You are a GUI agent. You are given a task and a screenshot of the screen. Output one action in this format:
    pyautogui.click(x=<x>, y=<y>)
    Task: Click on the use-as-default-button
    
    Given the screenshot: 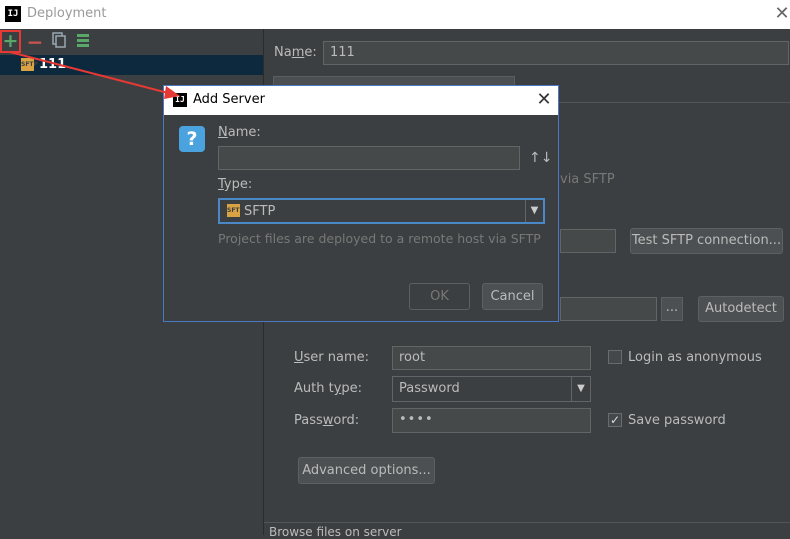 What is the action you would take?
    pyautogui.click(x=83, y=42)
    